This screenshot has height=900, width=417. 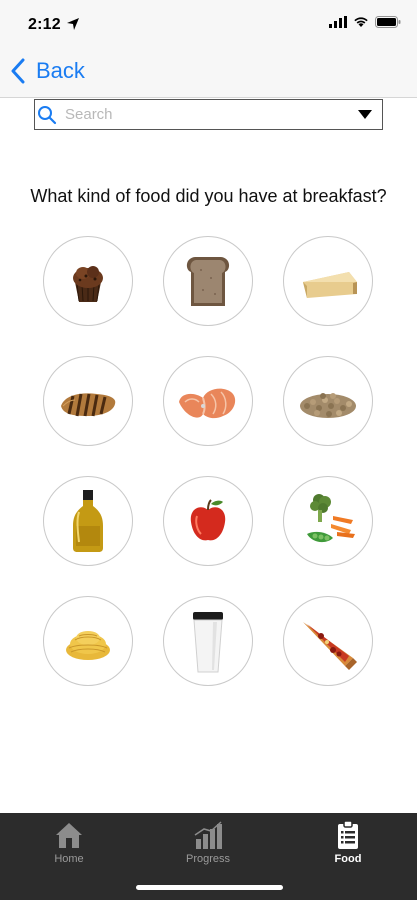 What do you see at coordinates (60, 70) in the screenshot?
I see `back-label: Back` at bounding box center [60, 70].